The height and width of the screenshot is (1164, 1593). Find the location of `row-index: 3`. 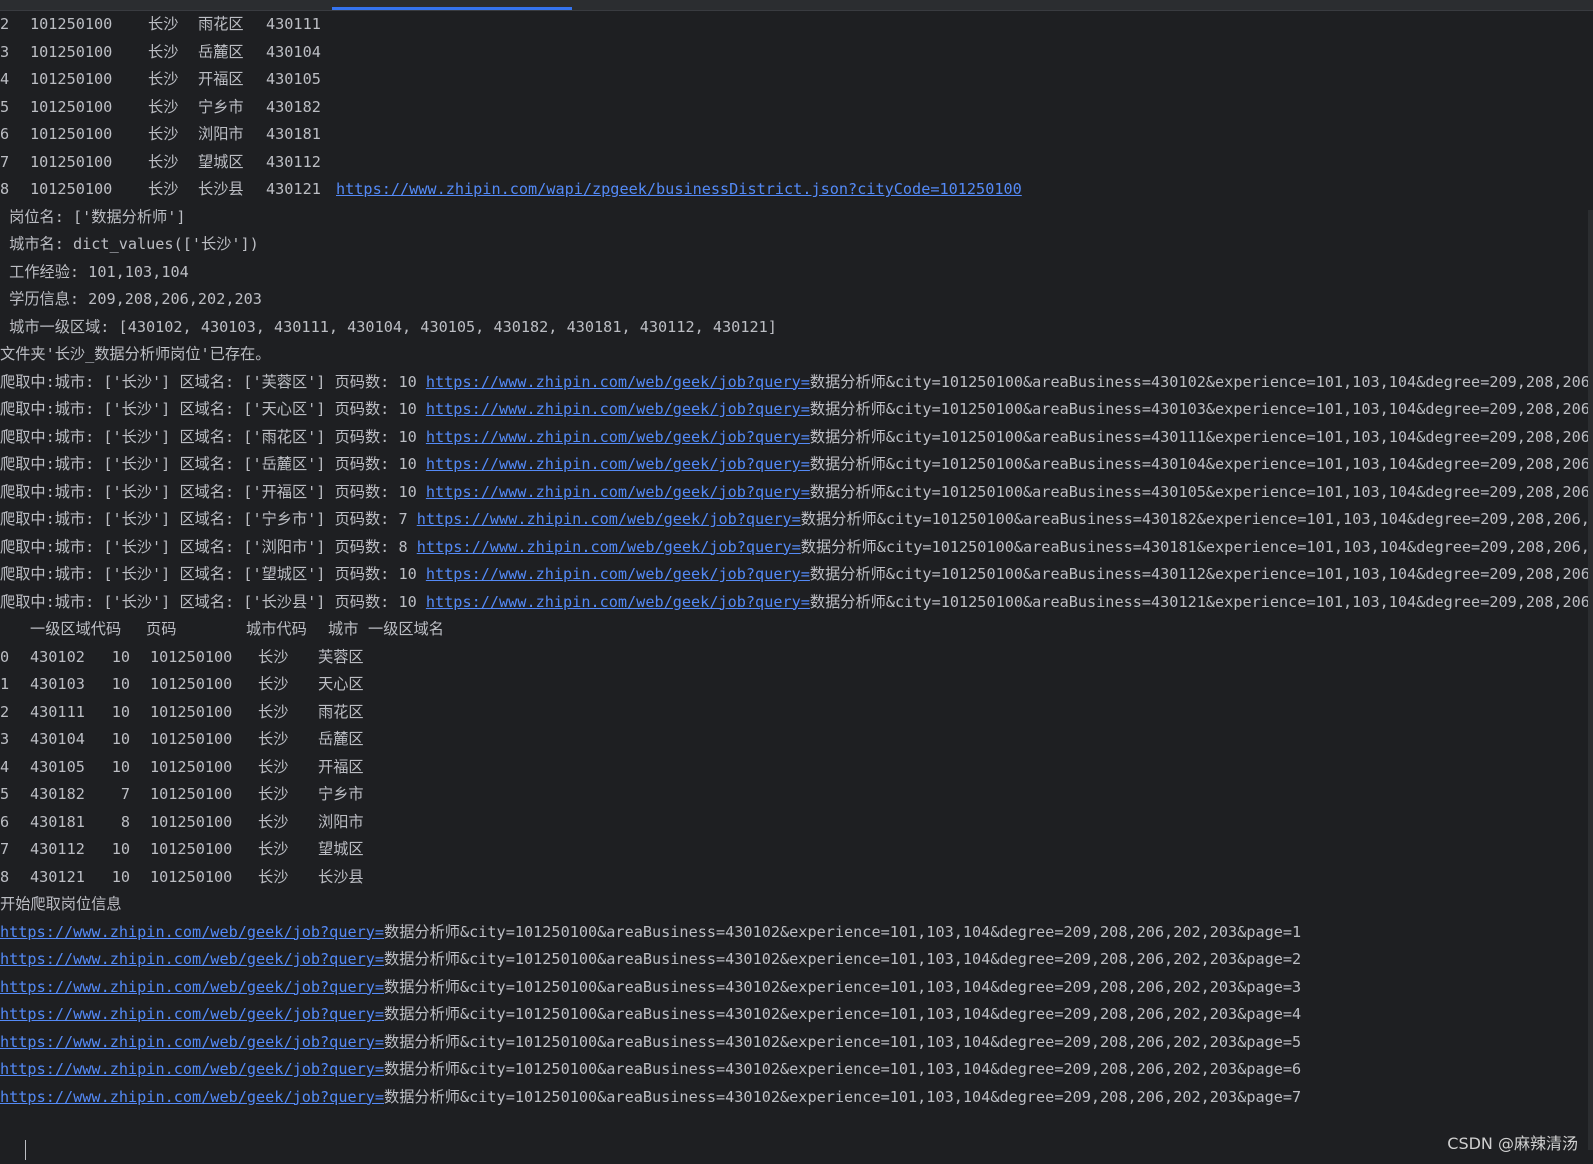

row-index: 3 is located at coordinates (5, 51).